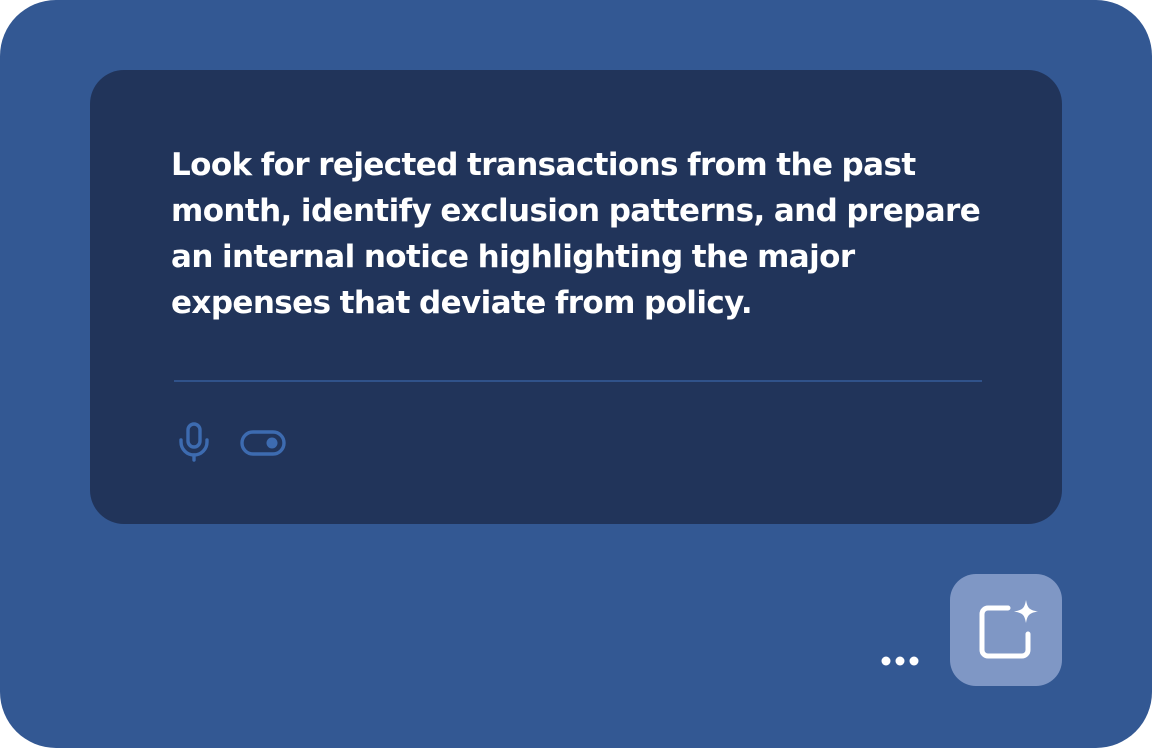 The width and height of the screenshot is (1152, 748). I want to click on divider, so click(578, 381).